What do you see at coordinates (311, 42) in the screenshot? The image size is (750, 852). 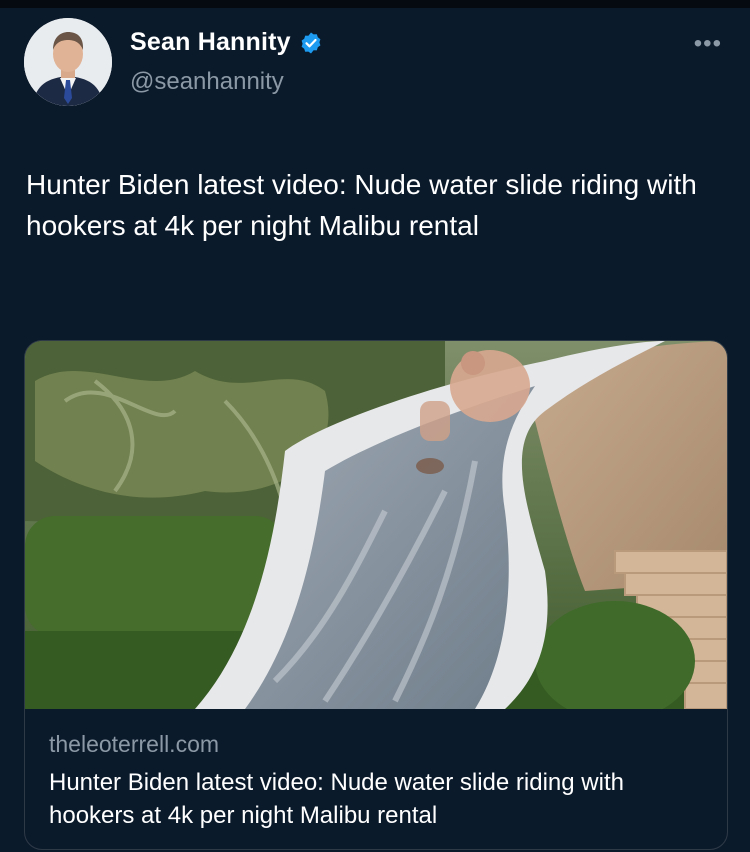 I see `verified-badge-icon` at bounding box center [311, 42].